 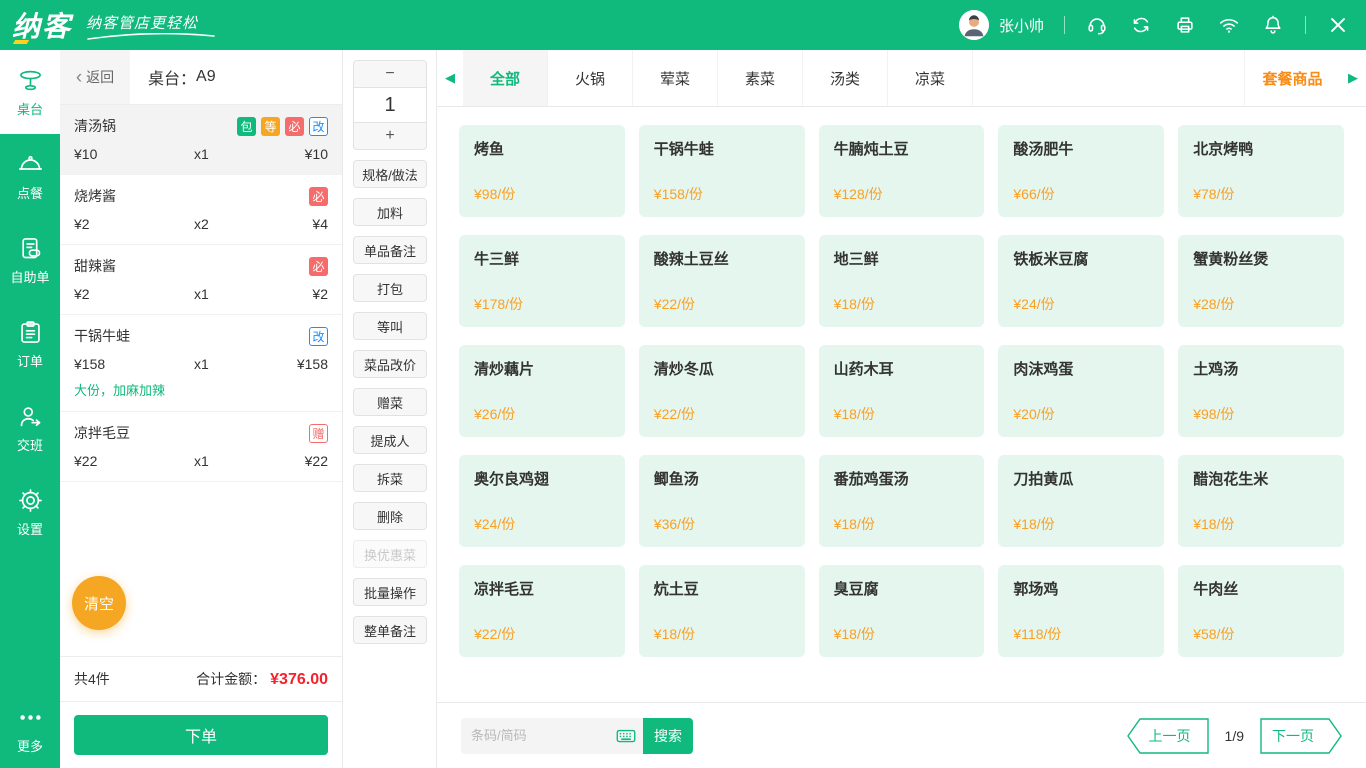 What do you see at coordinates (201, 280) in the screenshot?
I see `order-item: 甜辣酱 必 ¥2 x1 ¥2` at bounding box center [201, 280].